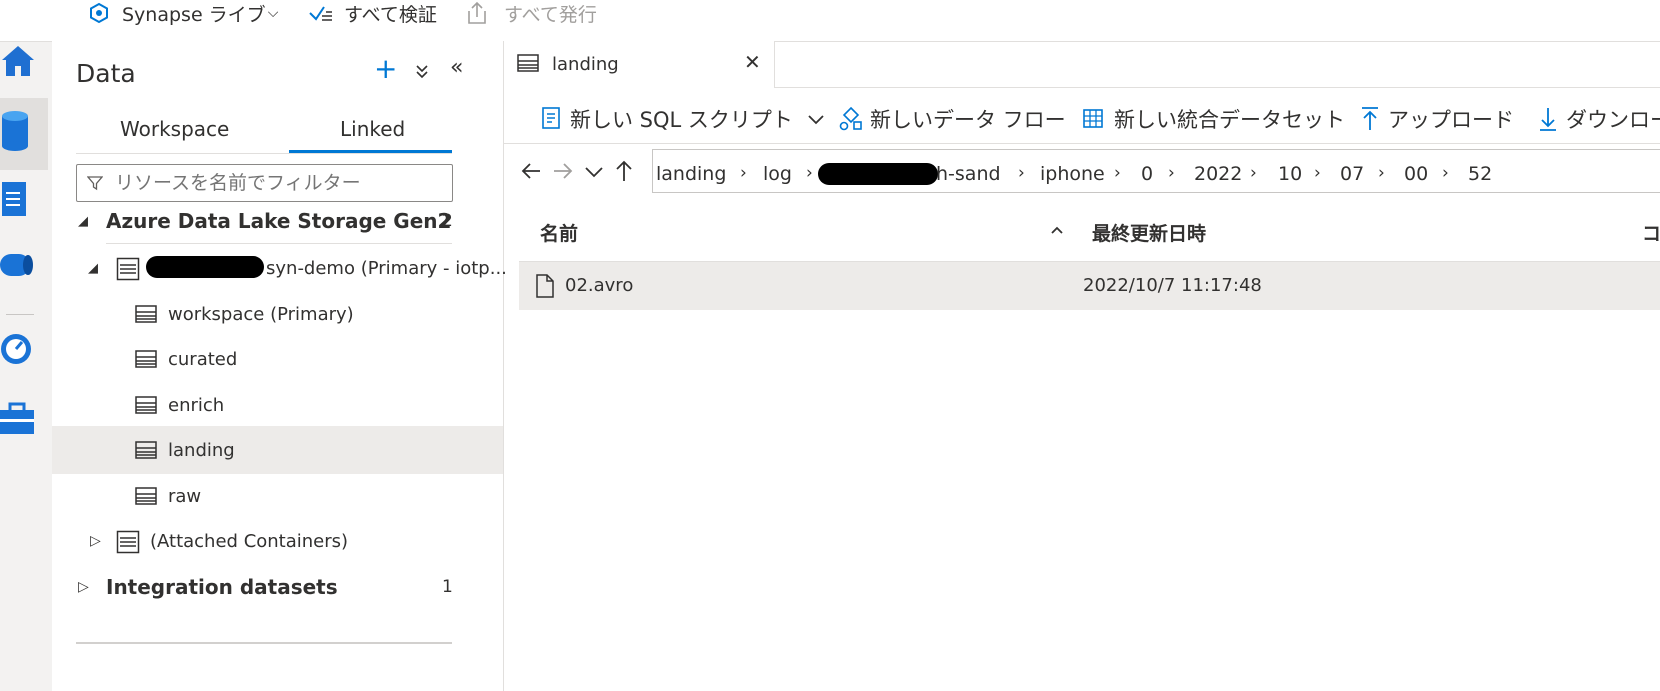  Describe the element at coordinates (1290, 174) in the screenshot. I see `breadcrumb-item: 10` at that location.